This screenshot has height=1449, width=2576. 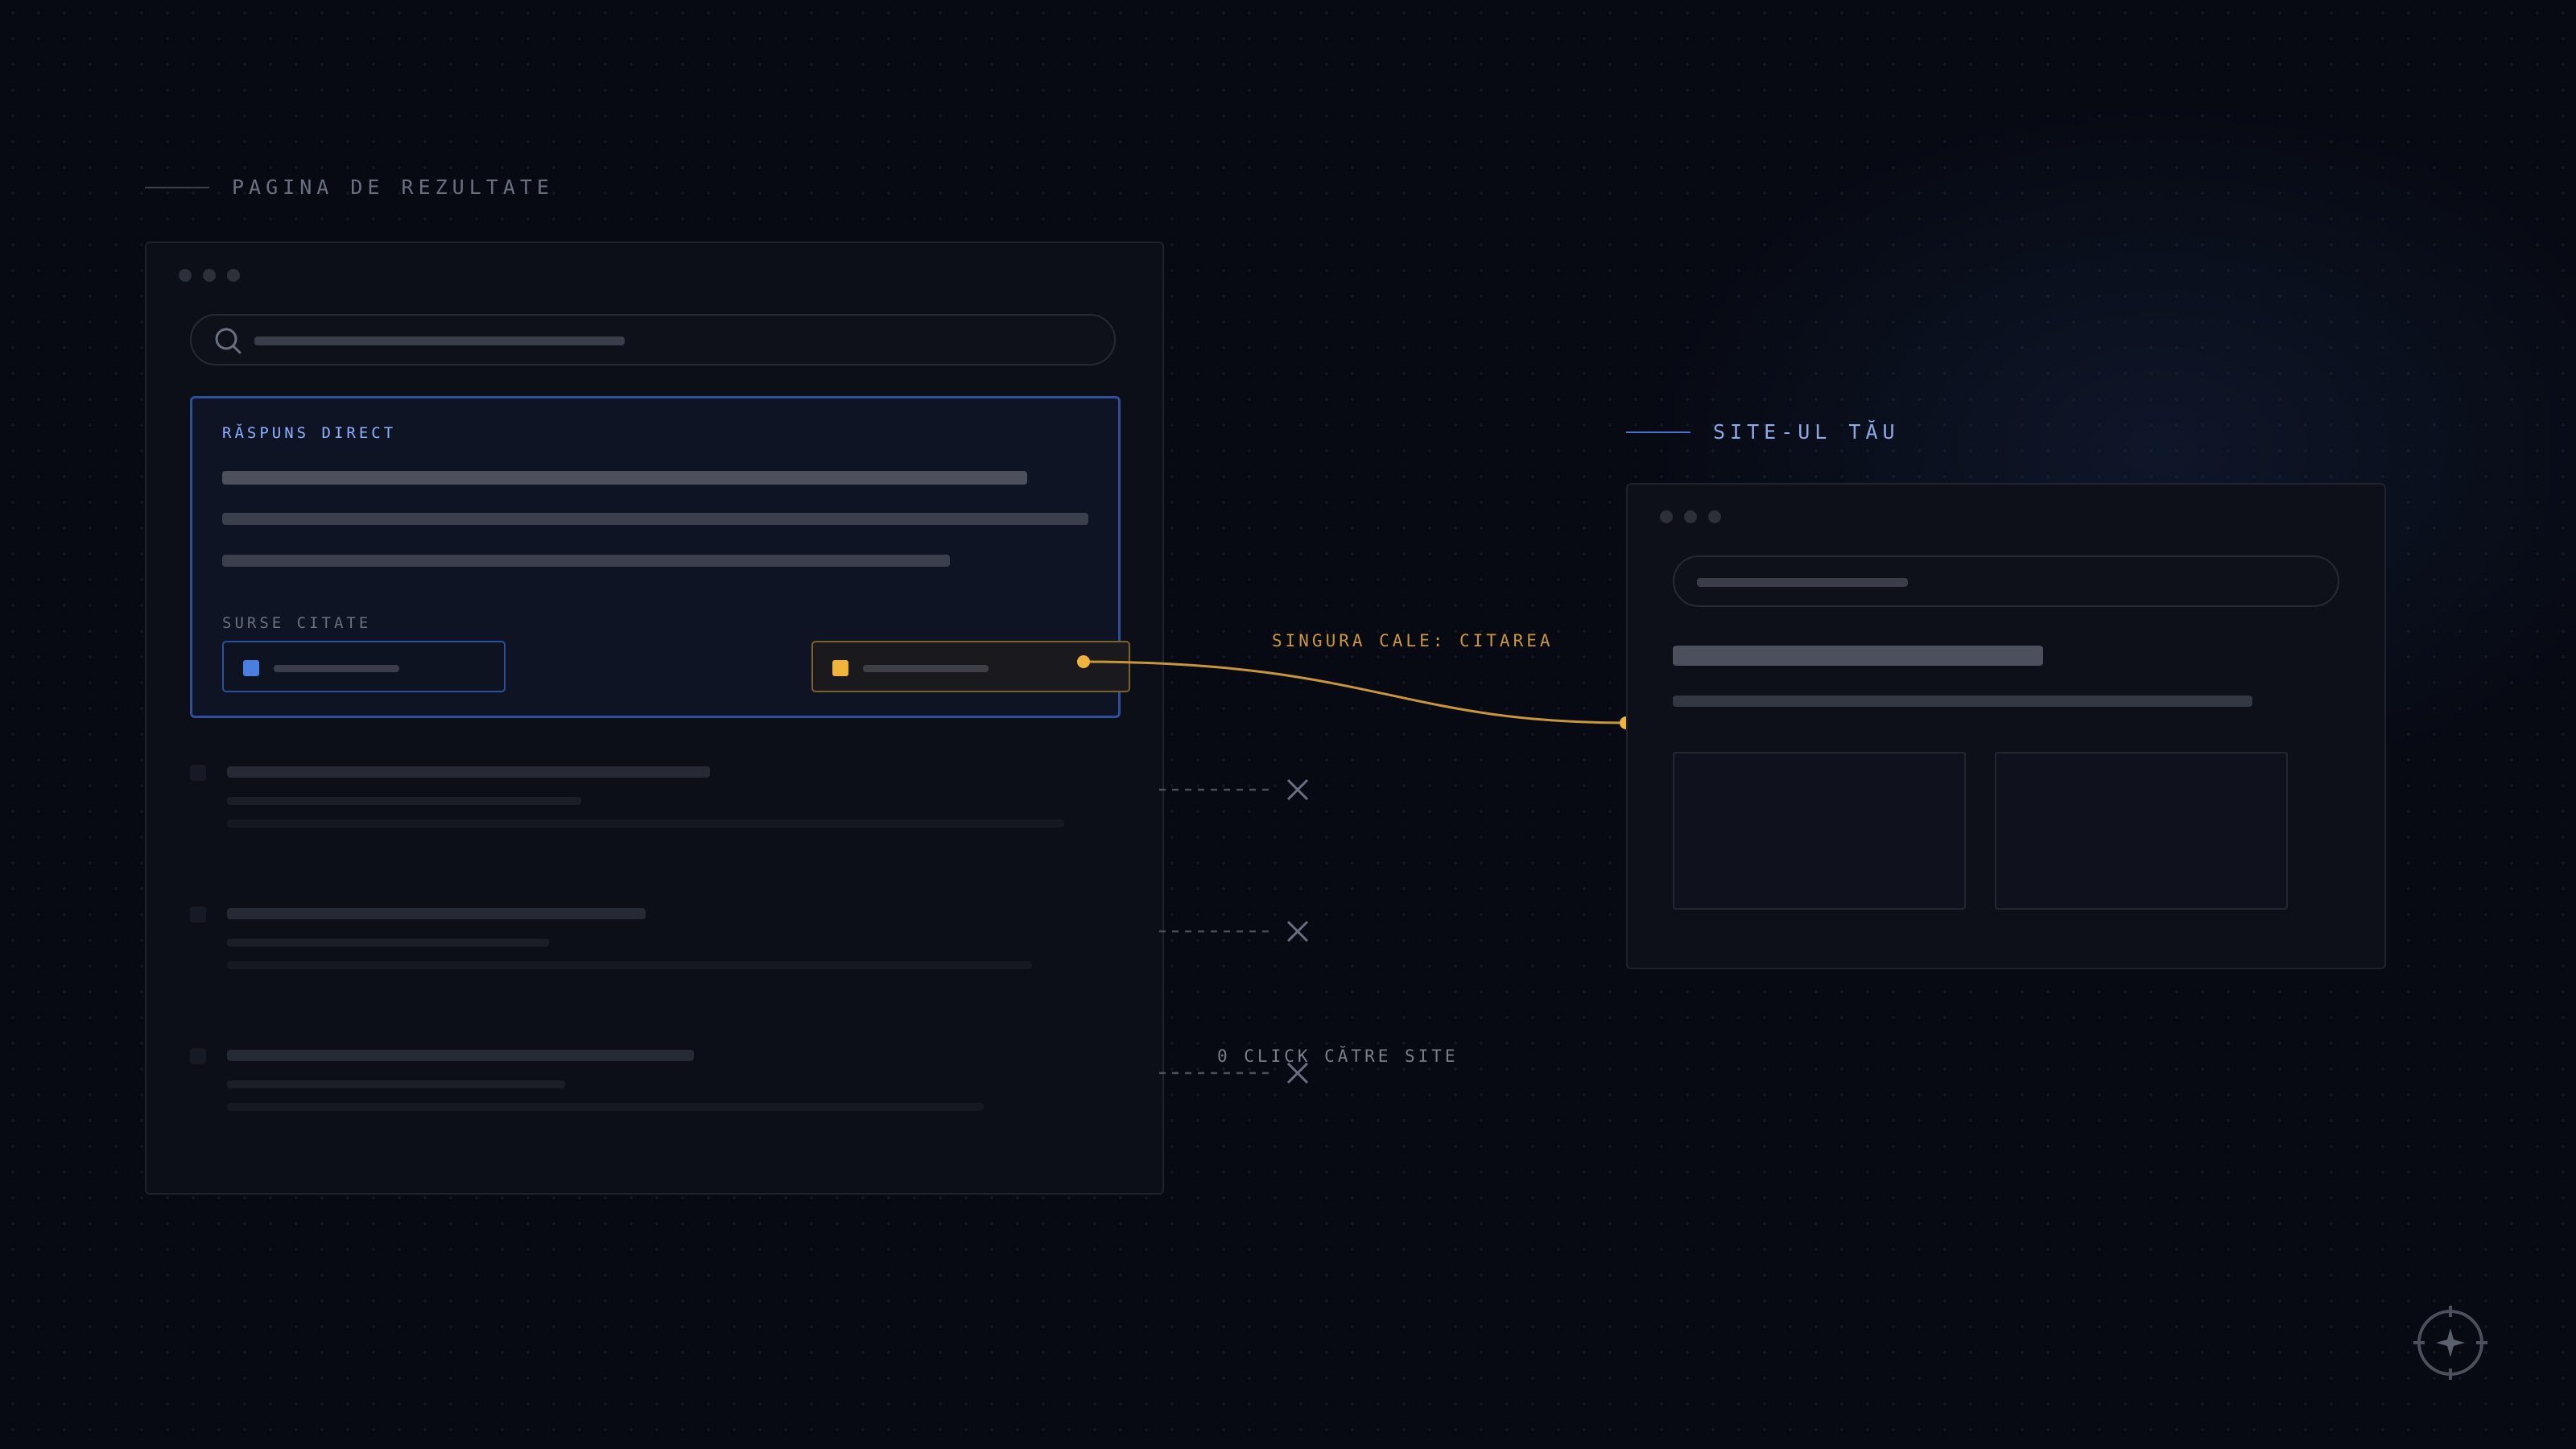 I want to click on window-controls, so click(x=1690, y=516).